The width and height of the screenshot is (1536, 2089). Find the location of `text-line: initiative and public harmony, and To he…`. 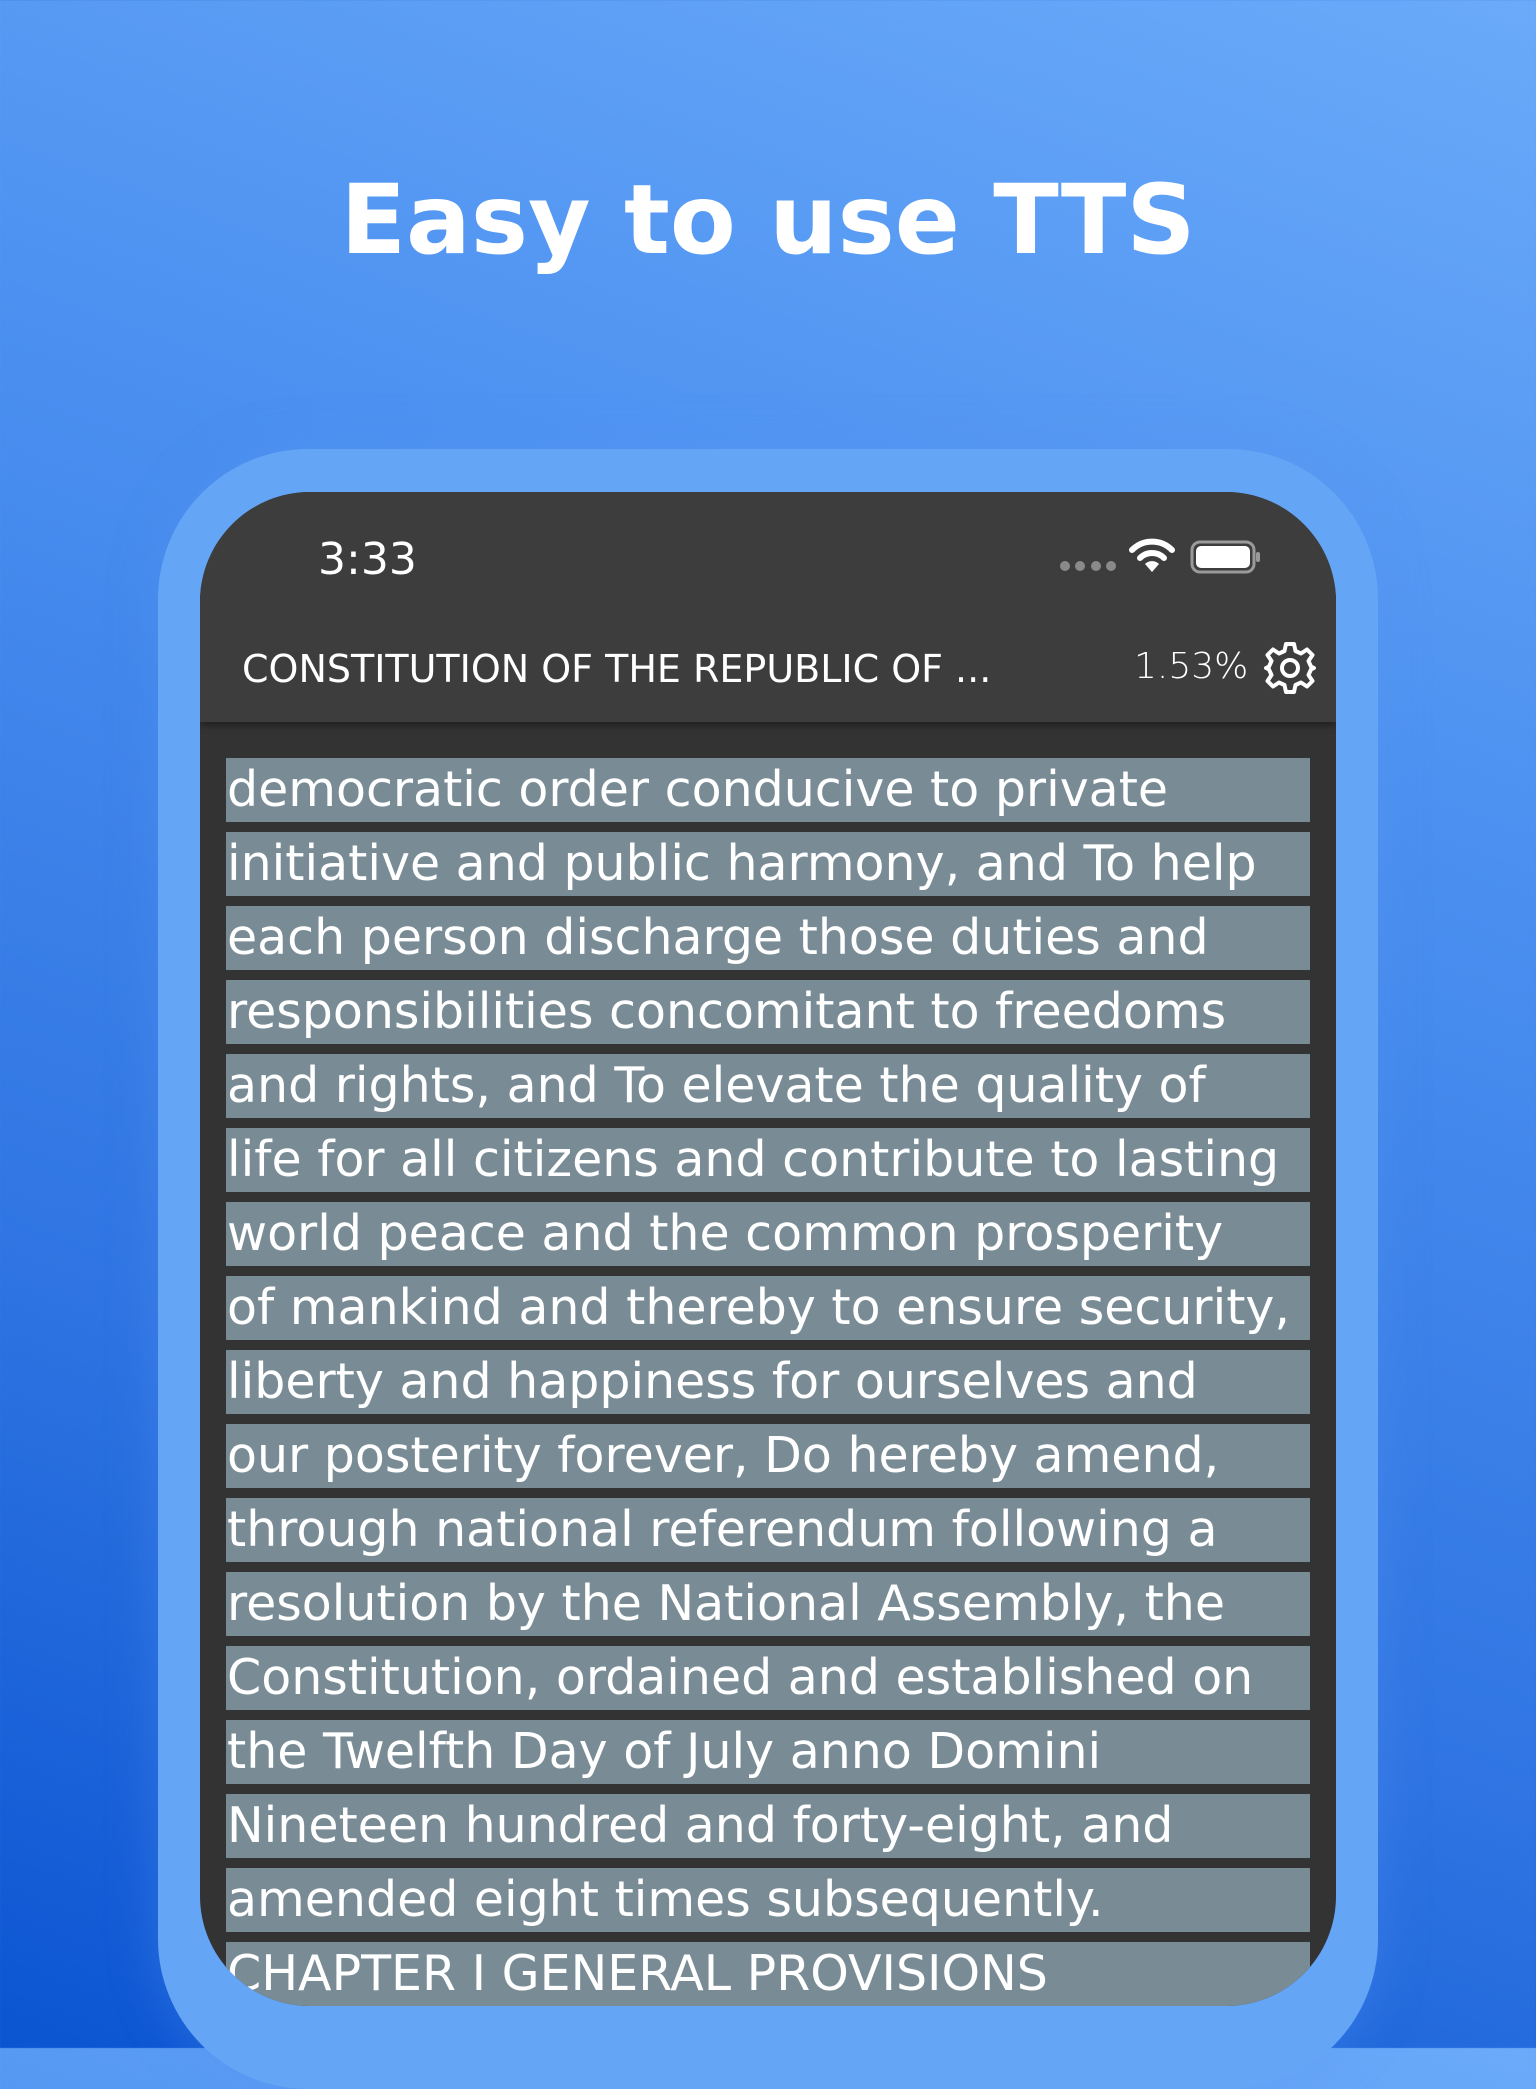

text-line: initiative and public harmony, and To he… is located at coordinates (768, 864).